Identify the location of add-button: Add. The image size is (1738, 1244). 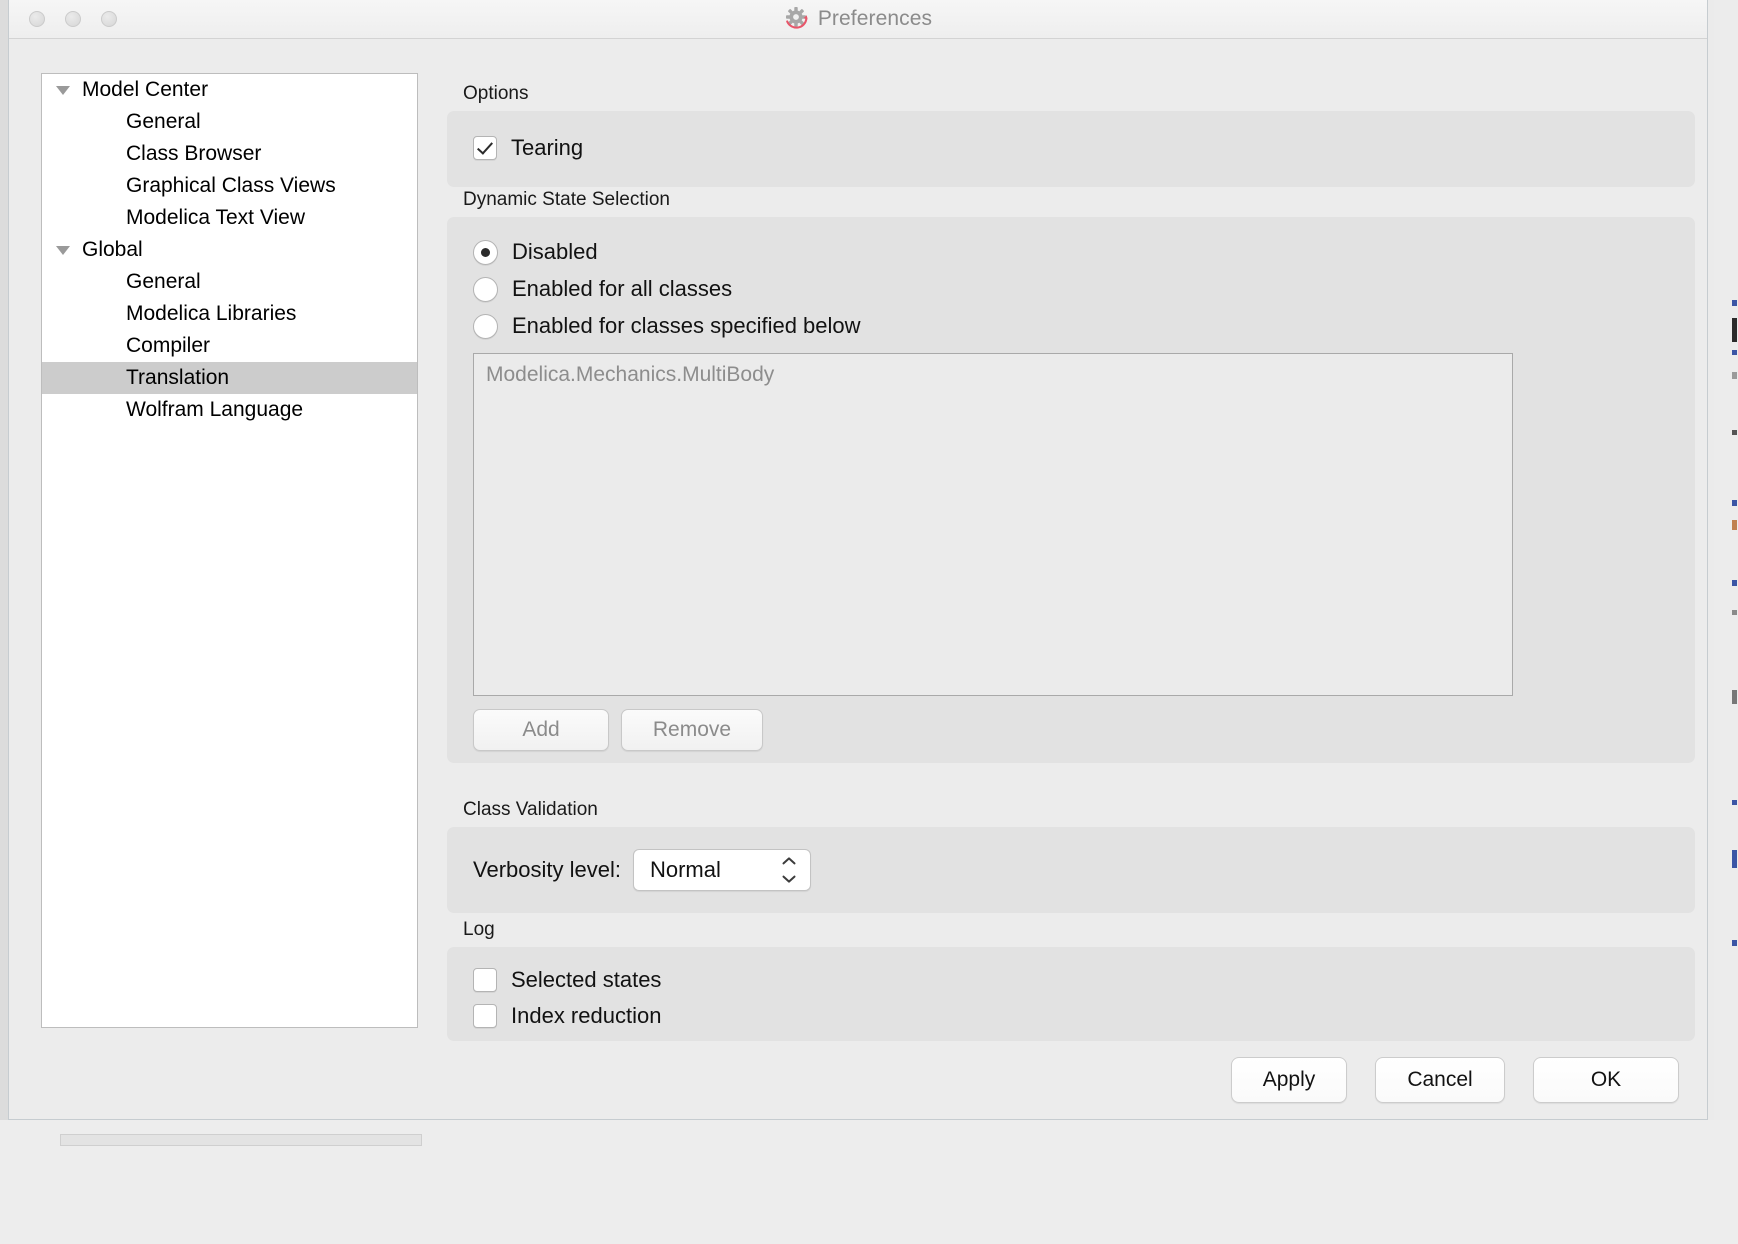
(541, 730).